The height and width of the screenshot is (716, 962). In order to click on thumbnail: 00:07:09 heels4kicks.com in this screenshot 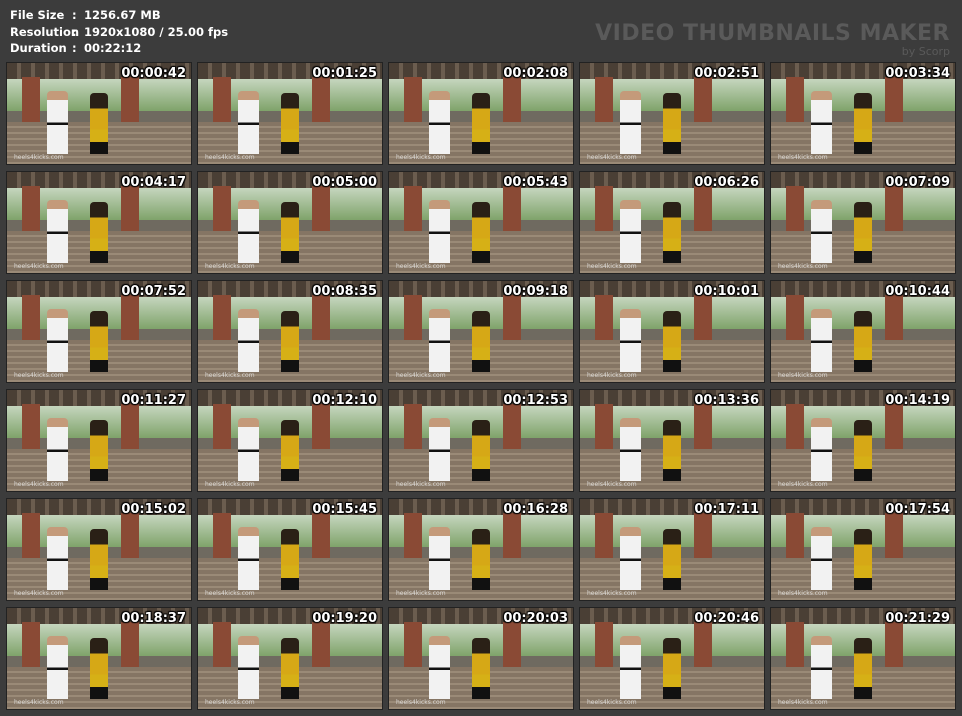, I will do `click(863, 222)`.